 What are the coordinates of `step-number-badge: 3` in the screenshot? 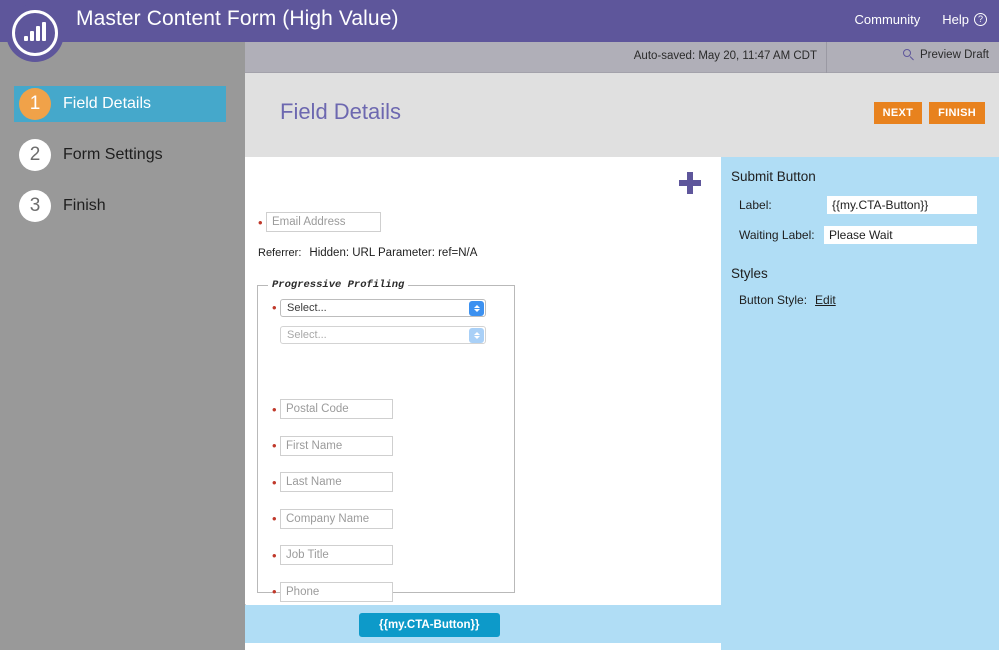 It's located at (35, 206).